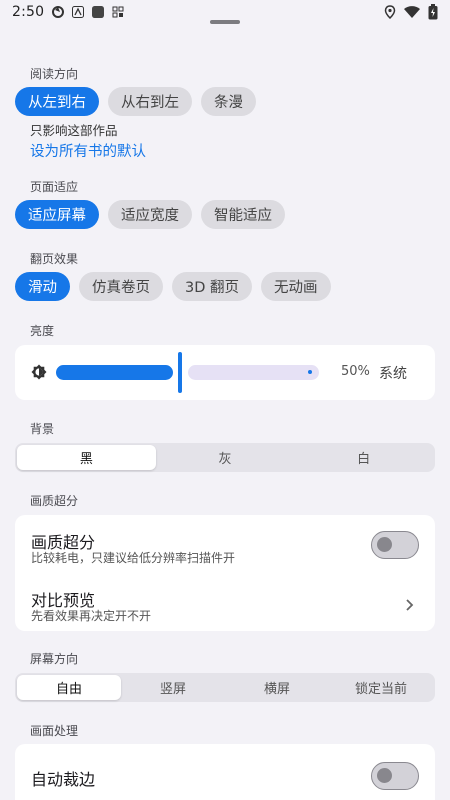 This screenshot has width=450, height=800. Describe the element at coordinates (88, 150) in the screenshot. I see `set-default-link: 设为所有书的默认` at that location.